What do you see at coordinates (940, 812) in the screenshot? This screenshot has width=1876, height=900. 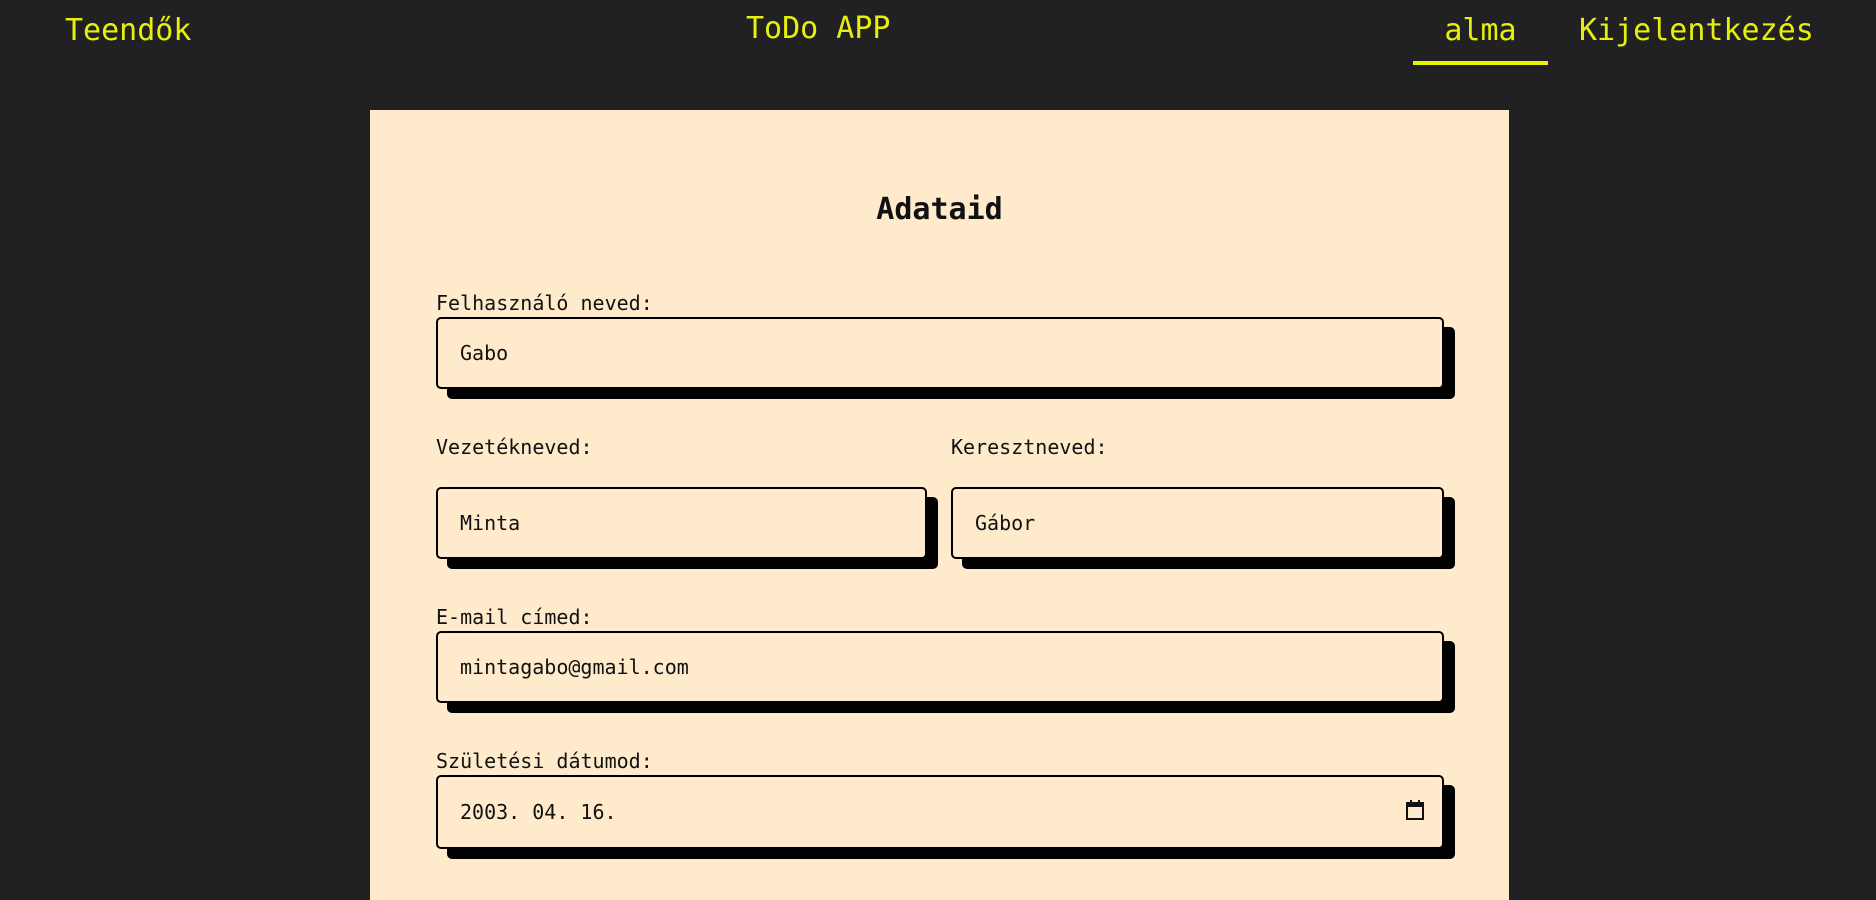 I see `birth-date-input: 2003. 04. 16.` at bounding box center [940, 812].